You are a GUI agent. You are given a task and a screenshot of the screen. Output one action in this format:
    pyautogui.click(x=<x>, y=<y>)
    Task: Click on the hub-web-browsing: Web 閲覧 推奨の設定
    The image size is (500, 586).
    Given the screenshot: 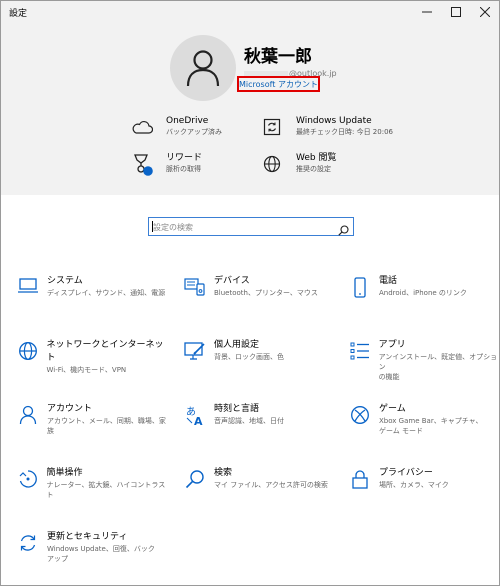 What is the action you would take?
    pyautogui.click(x=296, y=164)
    